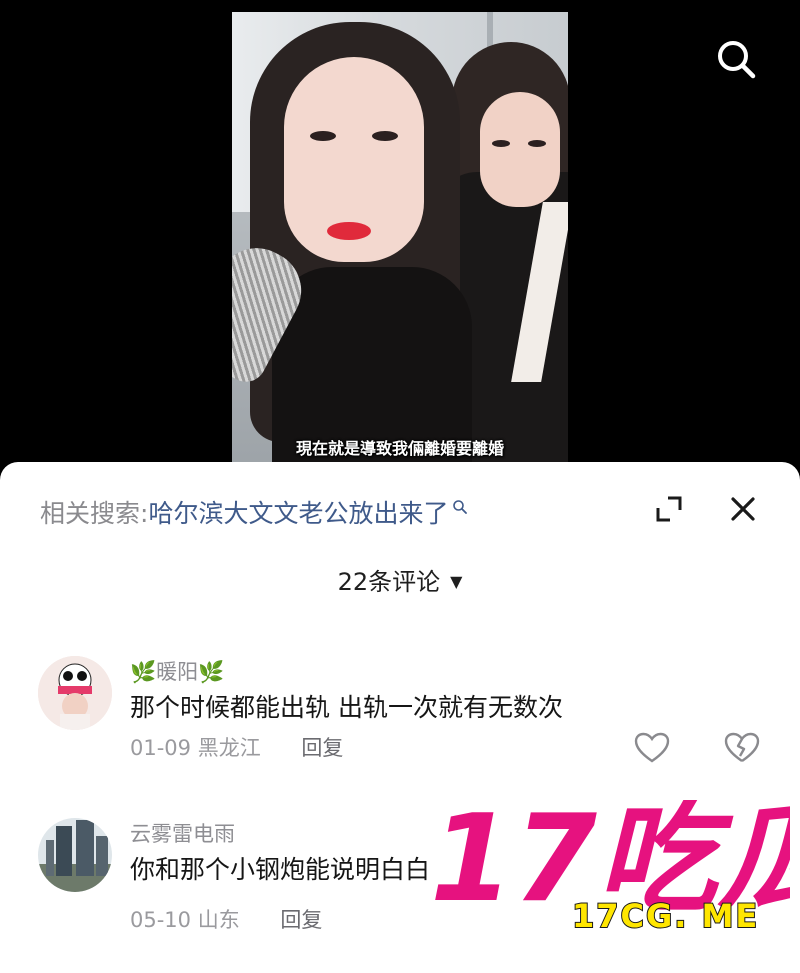 The width and height of the screenshot is (800, 973). What do you see at coordinates (229, 748) in the screenshot?
I see `comment-location: 黑龙江` at bounding box center [229, 748].